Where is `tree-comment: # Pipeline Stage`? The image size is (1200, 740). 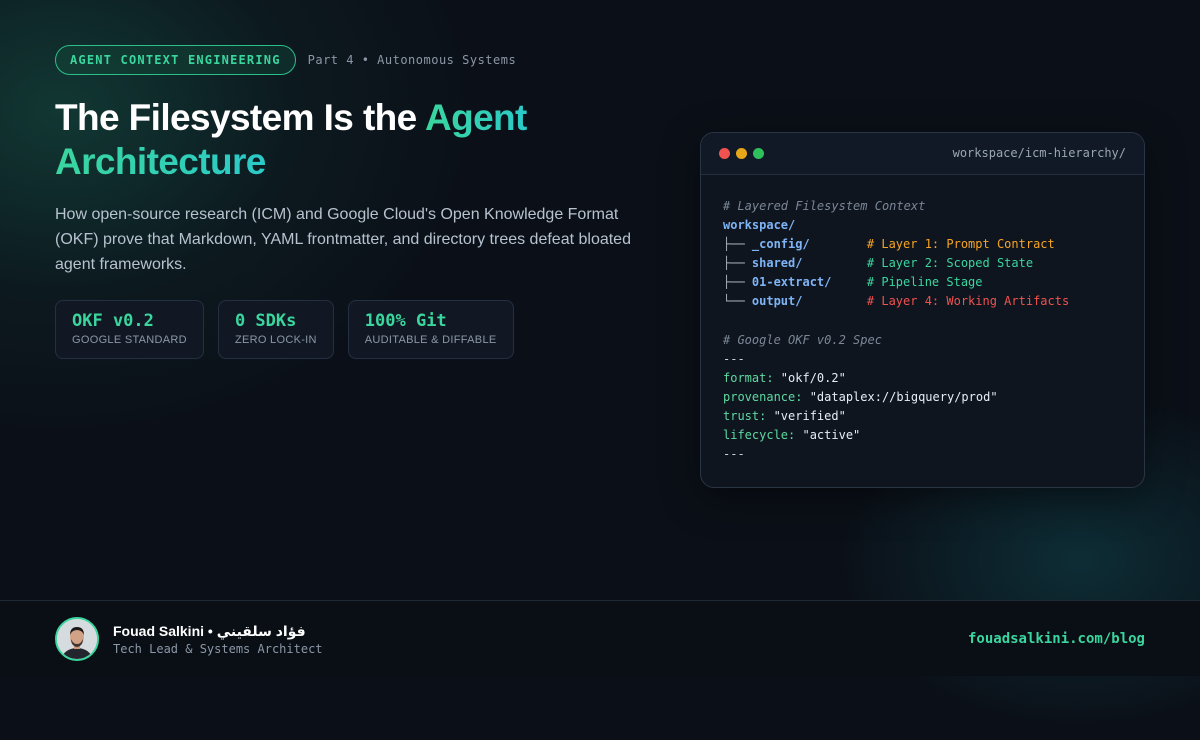
tree-comment: # Pipeline Stage is located at coordinates (924, 282).